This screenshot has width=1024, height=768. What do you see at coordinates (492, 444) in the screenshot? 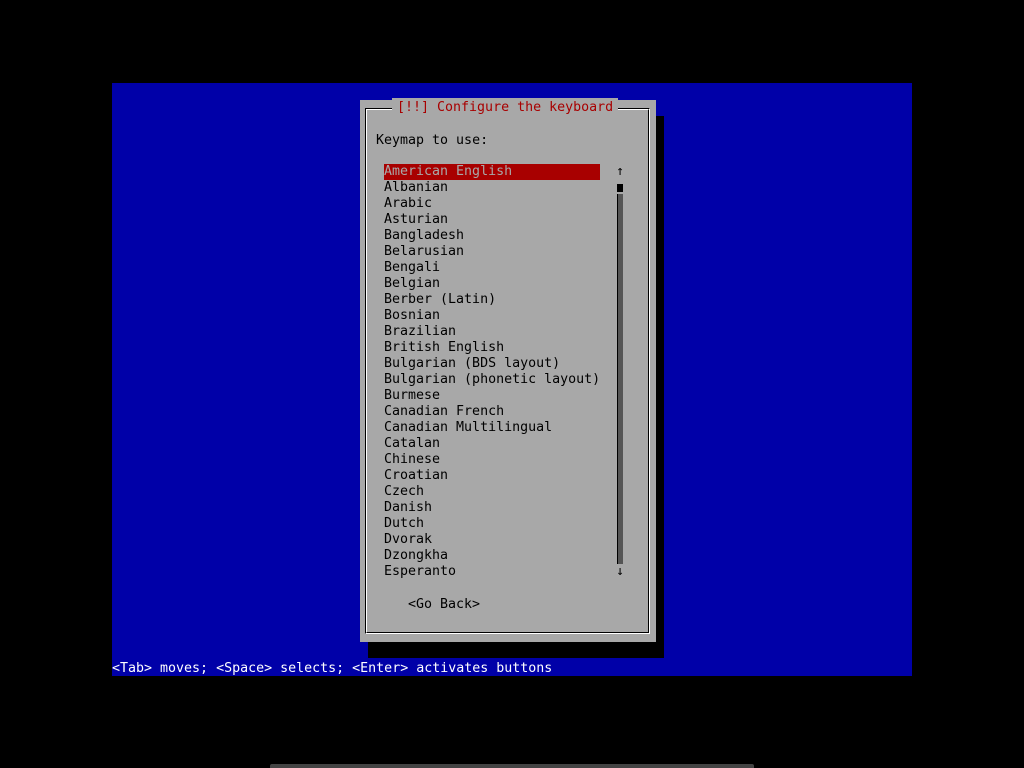
I see `keymap-option: Catalan` at bounding box center [492, 444].